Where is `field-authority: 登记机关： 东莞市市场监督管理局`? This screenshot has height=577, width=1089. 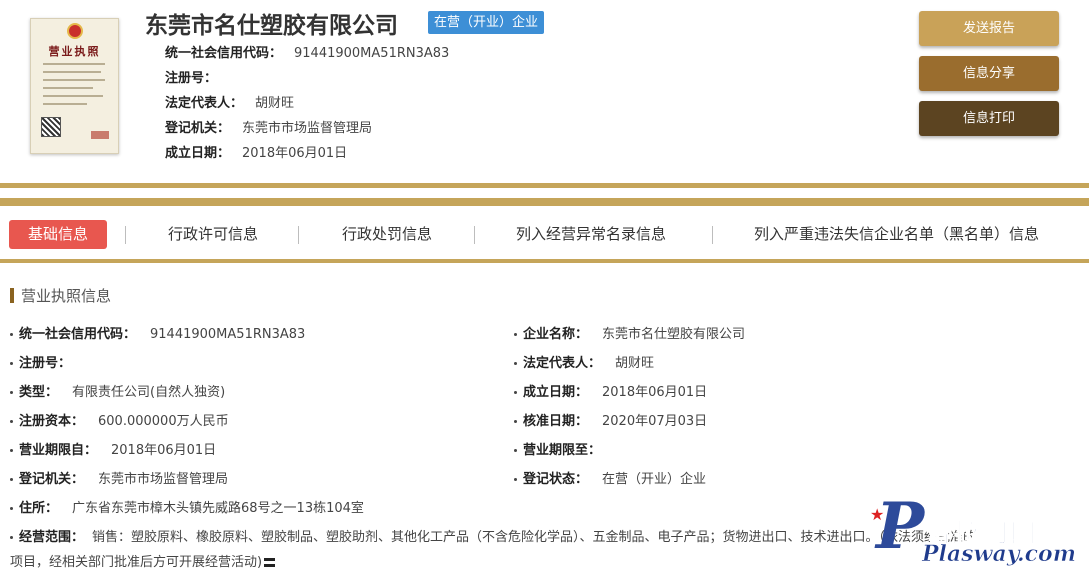
field-authority: 登记机关： 东莞市市场监督管理局 is located at coordinates (119, 477).